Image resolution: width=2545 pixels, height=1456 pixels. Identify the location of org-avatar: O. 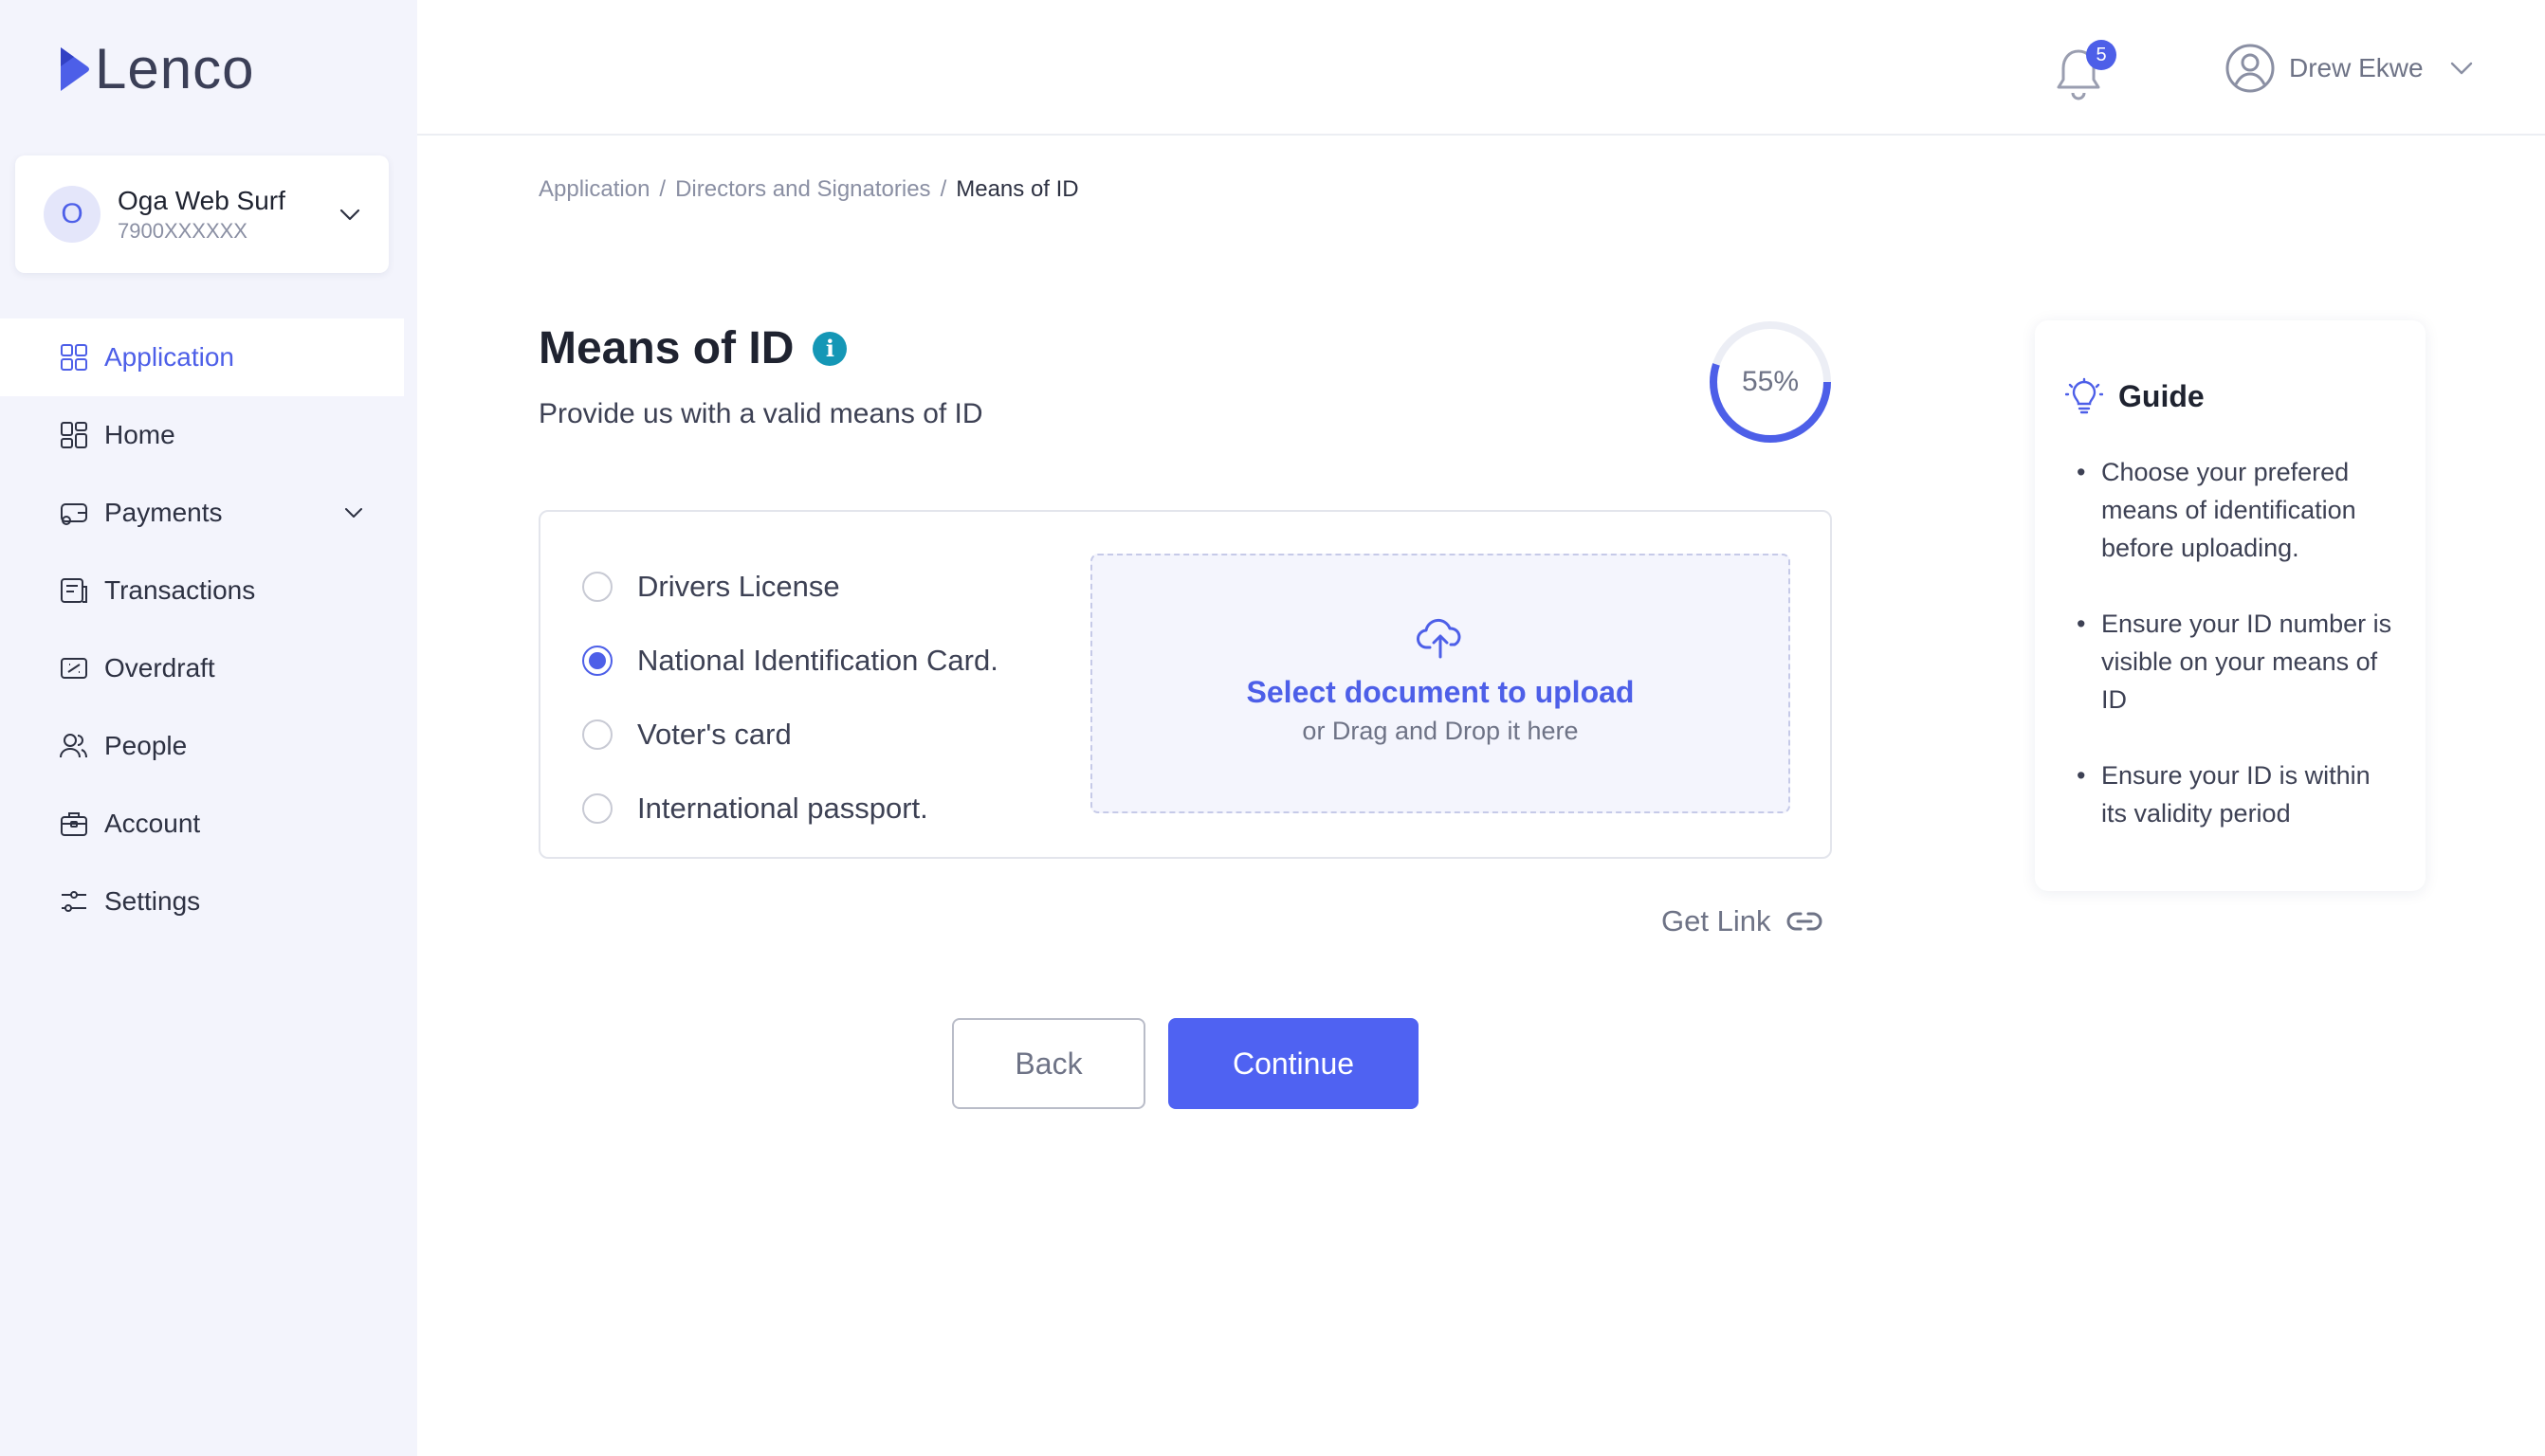
(72, 214).